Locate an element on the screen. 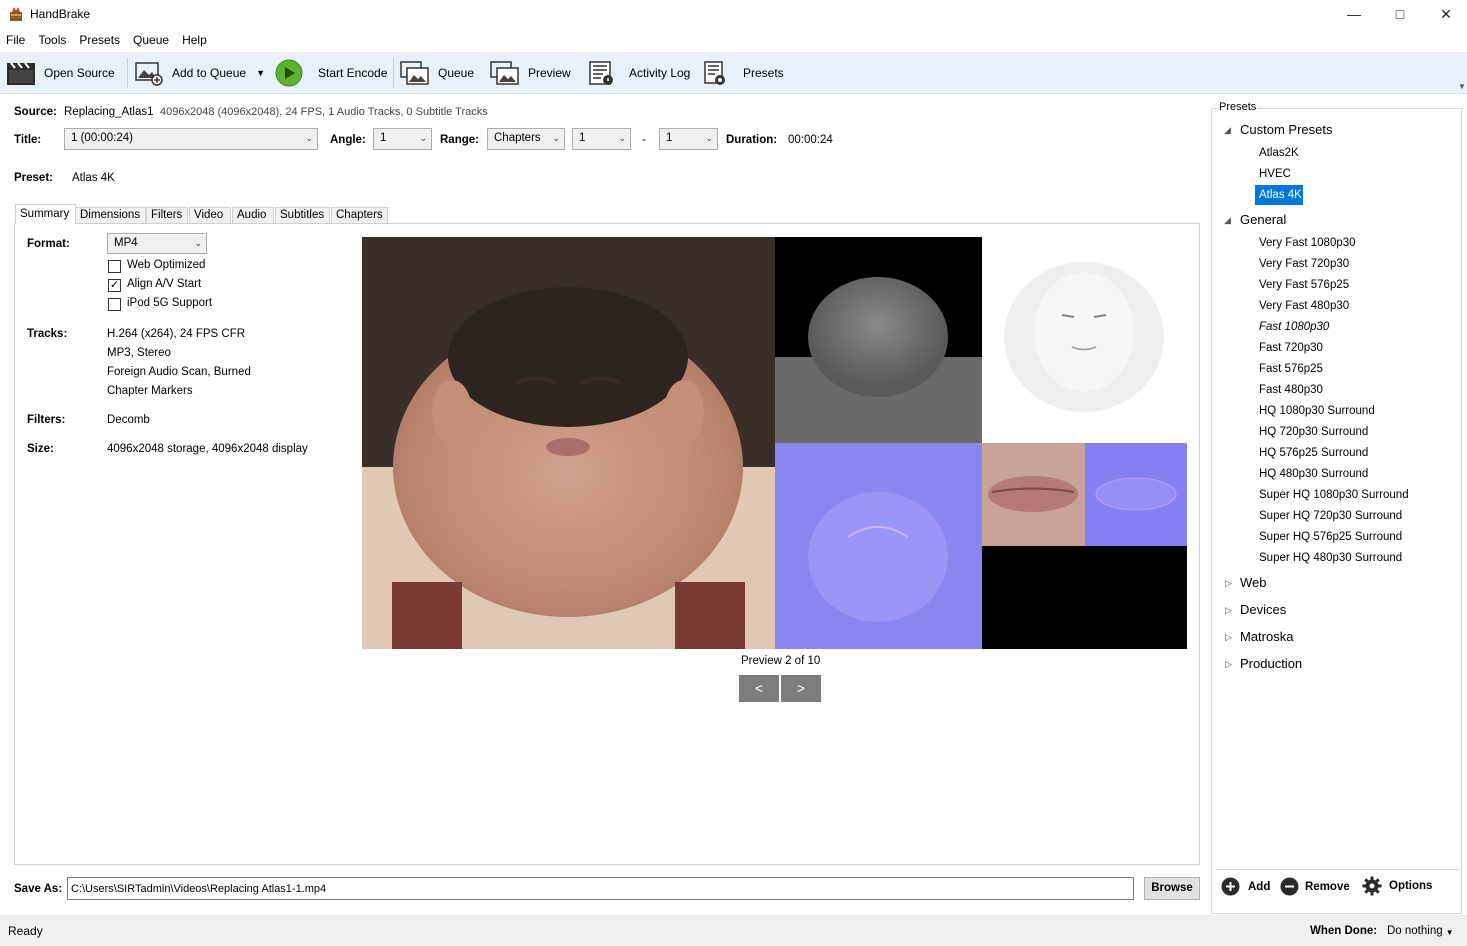  preset-item: HQ 576p25 Surround is located at coordinates (1313, 453).